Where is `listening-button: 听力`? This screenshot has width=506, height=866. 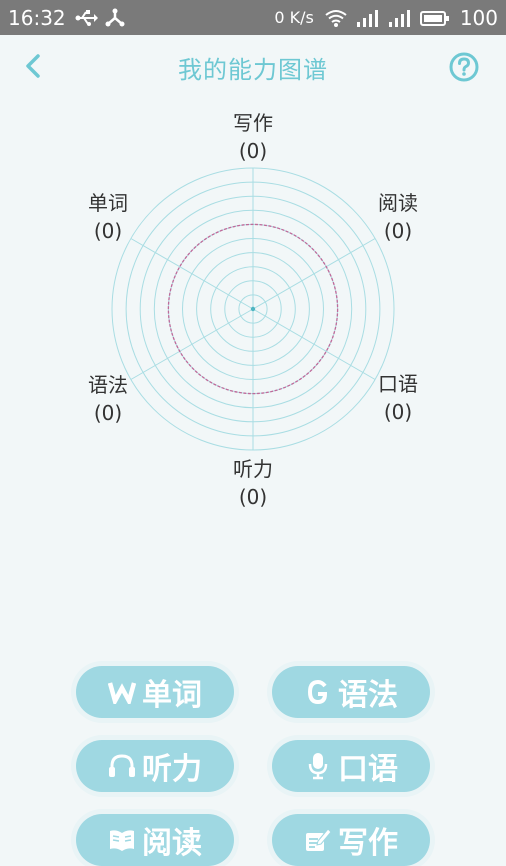 listening-button: 听力 is located at coordinates (155, 766).